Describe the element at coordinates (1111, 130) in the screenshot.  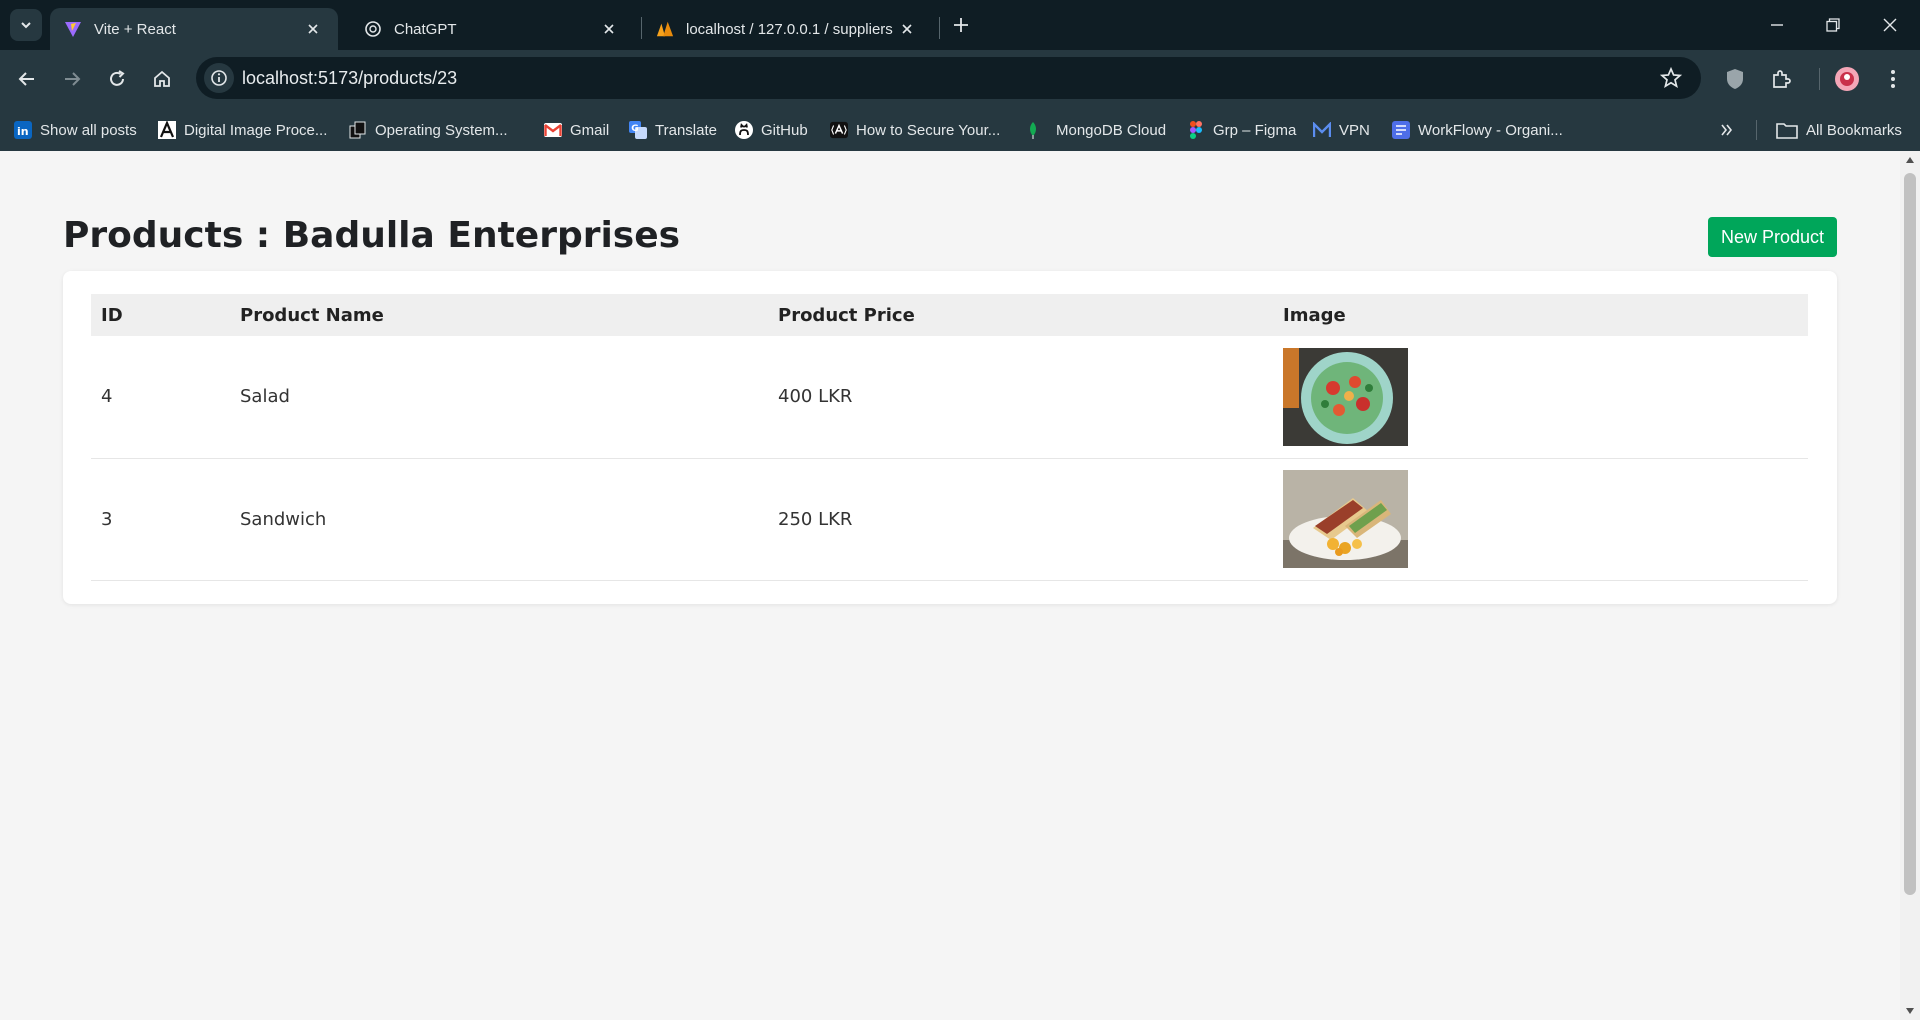
I see `bookmark-label: MongoDB Cloud` at that location.